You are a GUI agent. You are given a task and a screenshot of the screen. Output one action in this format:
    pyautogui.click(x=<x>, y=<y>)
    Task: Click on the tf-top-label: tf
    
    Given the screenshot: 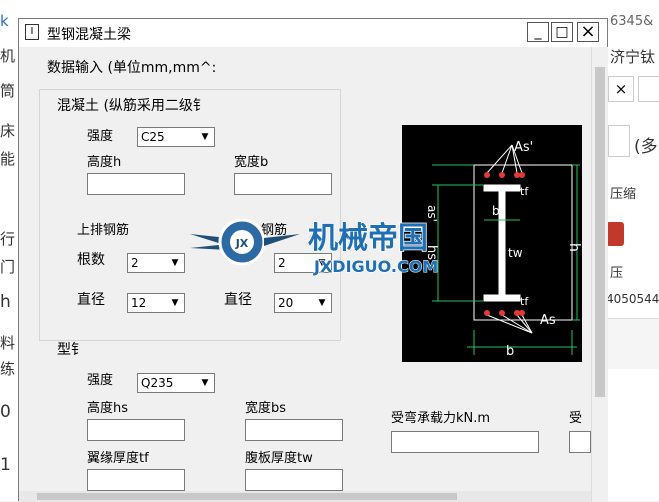 What is the action you would take?
    pyautogui.click(x=524, y=191)
    